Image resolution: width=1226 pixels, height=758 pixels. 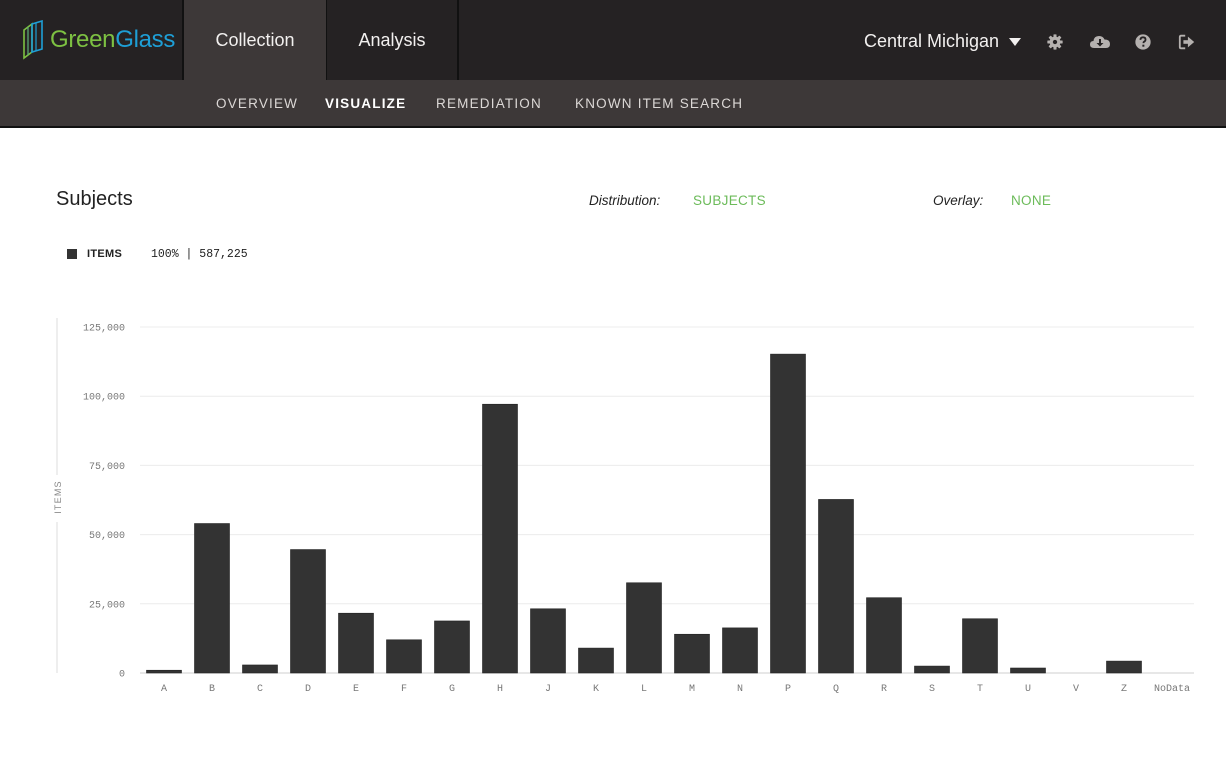 I want to click on x-axis-labels: A B C D E F G H J K L M N P Q R S T U V Z NoData, so click(x=675, y=689).